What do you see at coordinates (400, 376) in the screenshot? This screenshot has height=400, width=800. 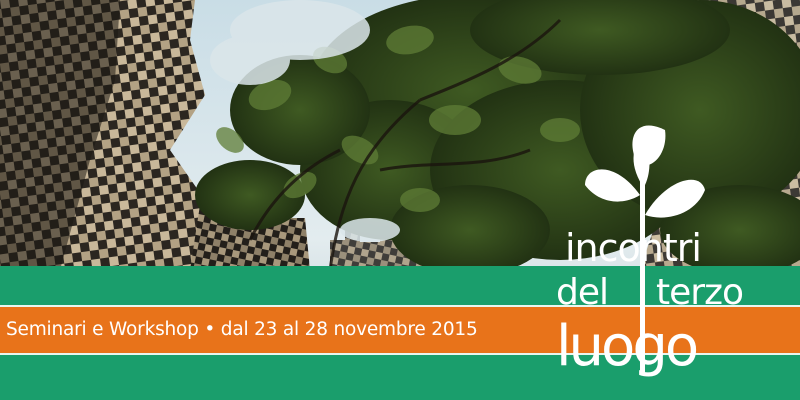 I see `bottom-green-band` at bounding box center [400, 376].